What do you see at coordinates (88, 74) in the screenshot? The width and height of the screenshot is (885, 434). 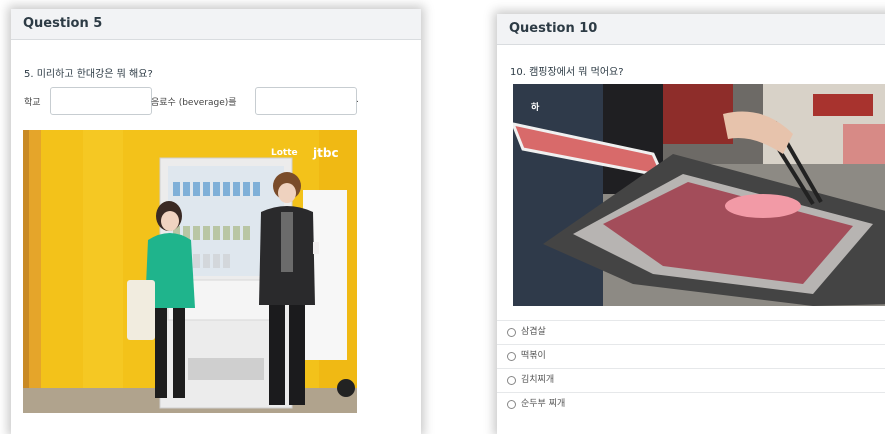 I see `question-5-text: 5. 미리하고 한대강은 뭐 해요?` at bounding box center [88, 74].